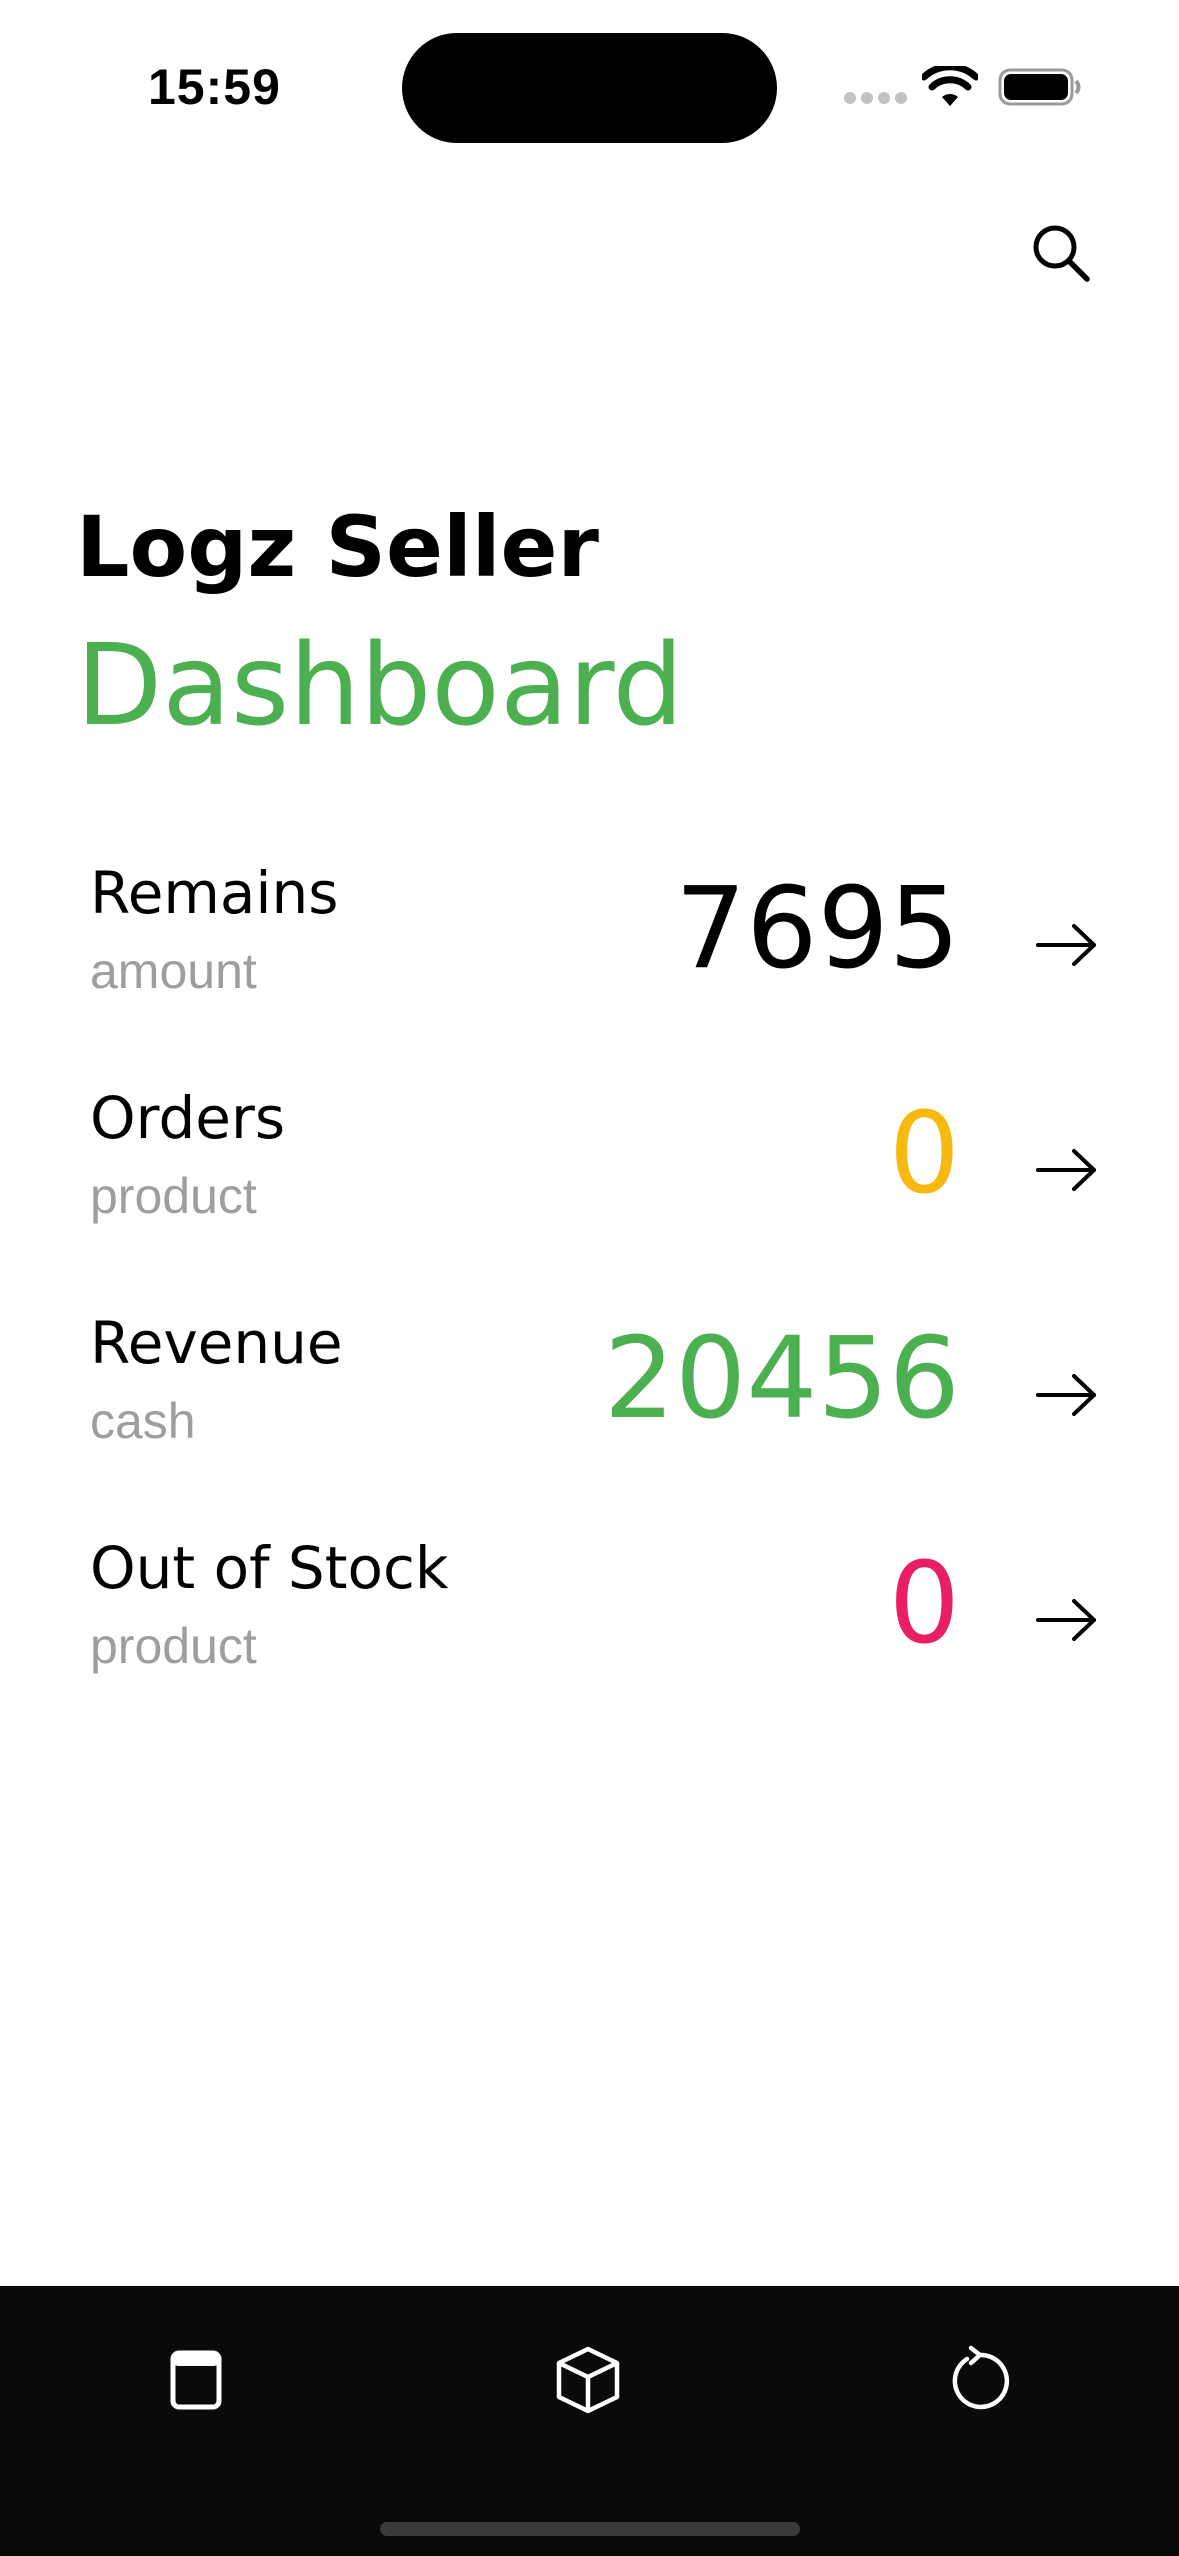 The width and height of the screenshot is (1179, 2556). Describe the element at coordinates (214, 87) in the screenshot. I see `status-time: 15:59` at that location.